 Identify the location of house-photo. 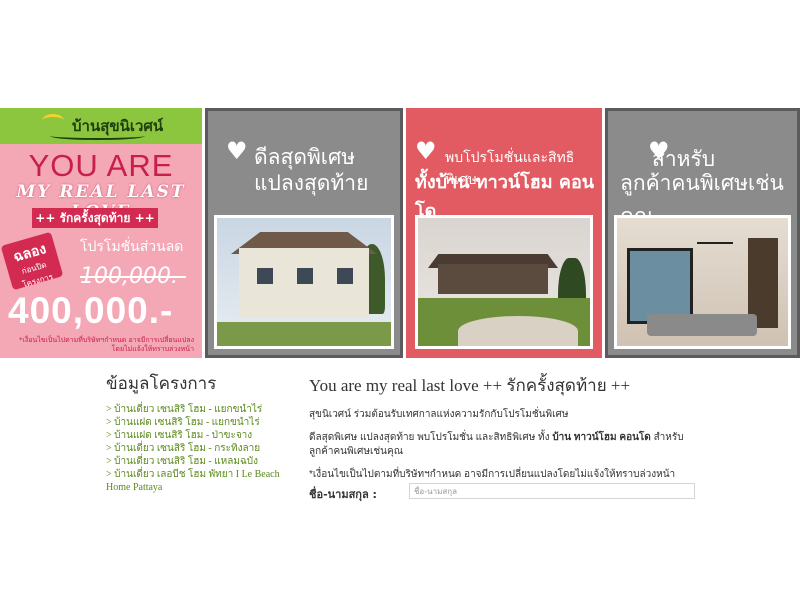
(304, 282).